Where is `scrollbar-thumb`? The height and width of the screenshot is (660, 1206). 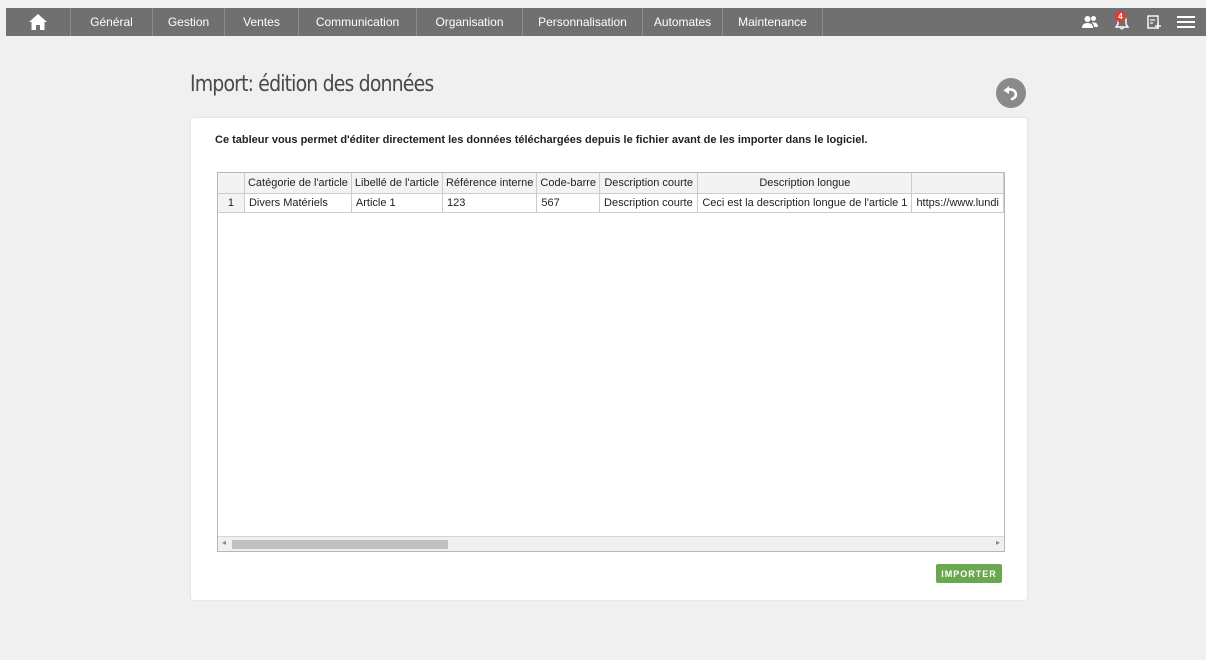
scrollbar-thumb is located at coordinates (340, 544).